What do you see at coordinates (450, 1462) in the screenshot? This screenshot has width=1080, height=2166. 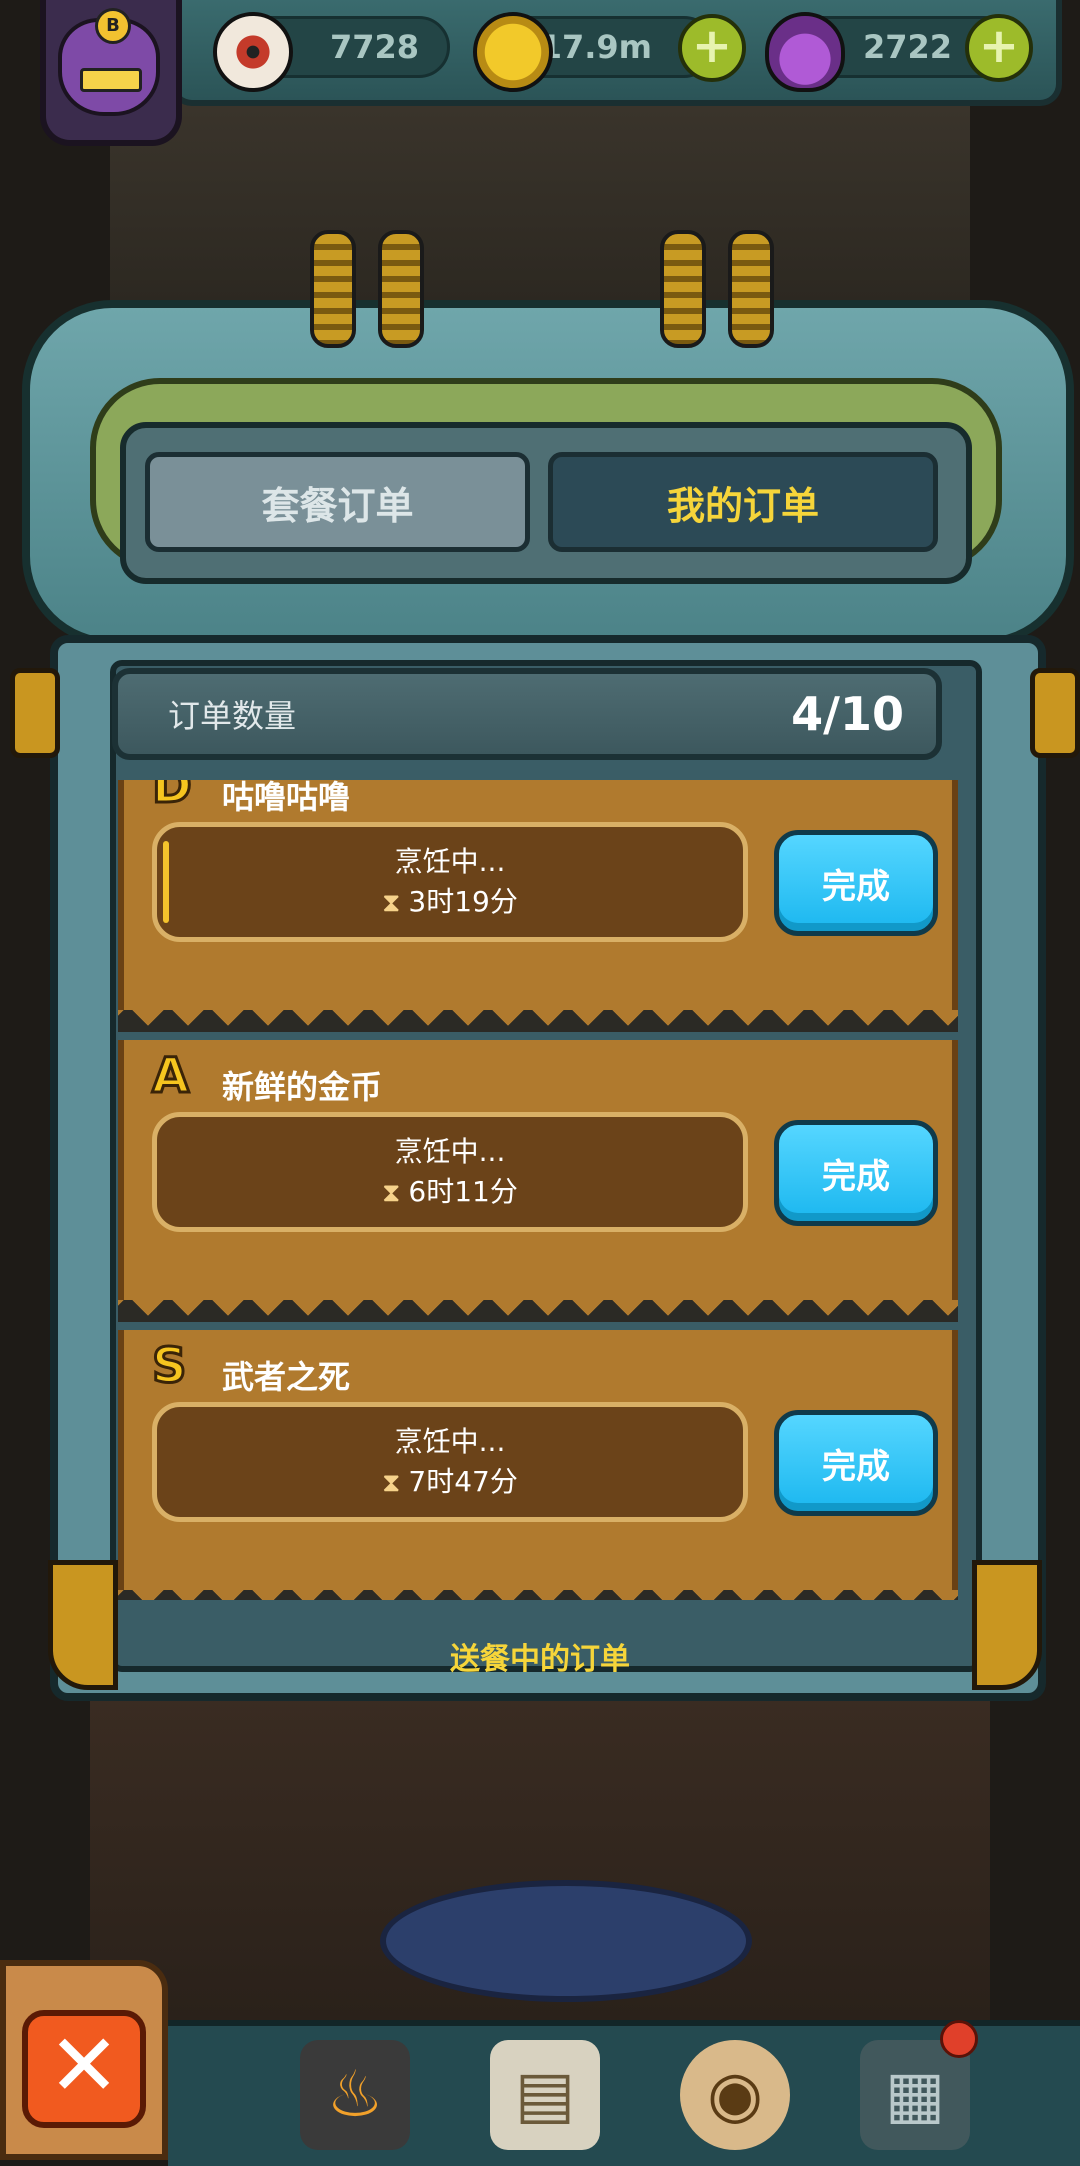 I see `cooking-status-box: 烹饪中... ⧗ 7时47分` at bounding box center [450, 1462].